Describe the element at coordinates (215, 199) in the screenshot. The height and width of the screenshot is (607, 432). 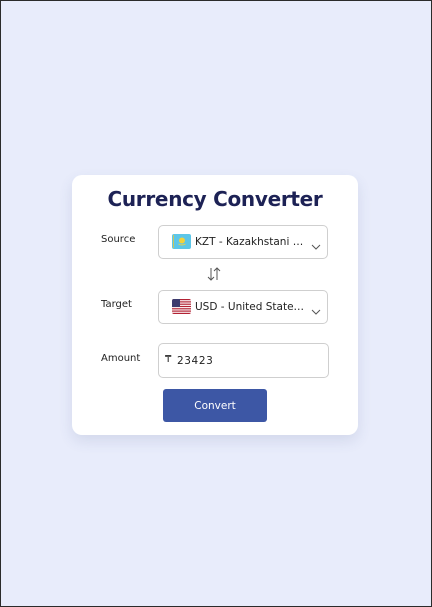
I see `page-title: Currency Converter` at that location.